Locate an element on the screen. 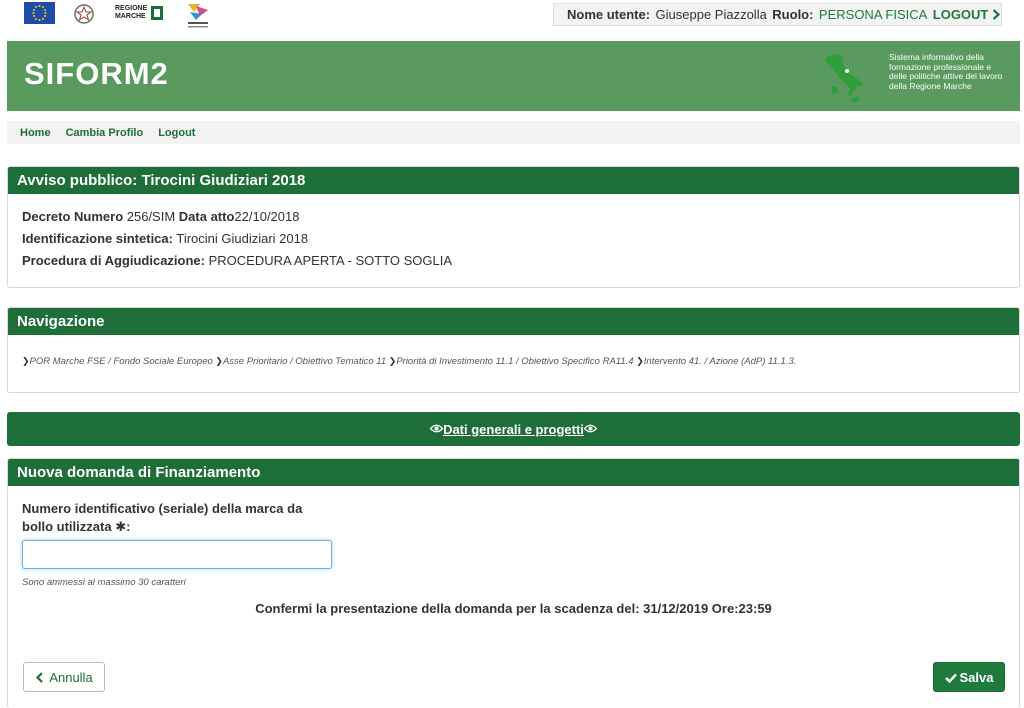 This screenshot has height=708, width=1024. identificazione-value: Tirocini Giudiziari 2018 is located at coordinates (240, 238).